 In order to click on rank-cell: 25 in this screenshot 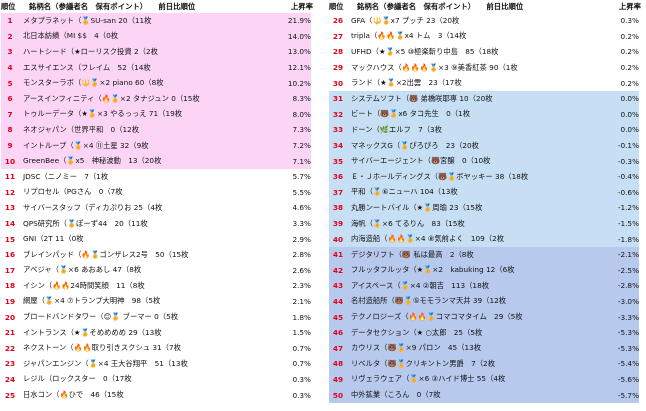, I will do `click(10, 395)`.